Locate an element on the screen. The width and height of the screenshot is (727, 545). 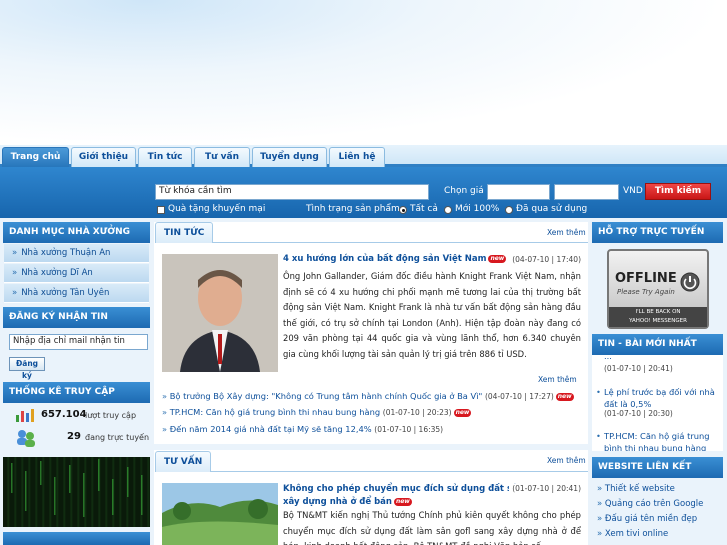
latest-news-heading: TIN - BÀI MỚI NHẤT is located at coordinates (657, 344).